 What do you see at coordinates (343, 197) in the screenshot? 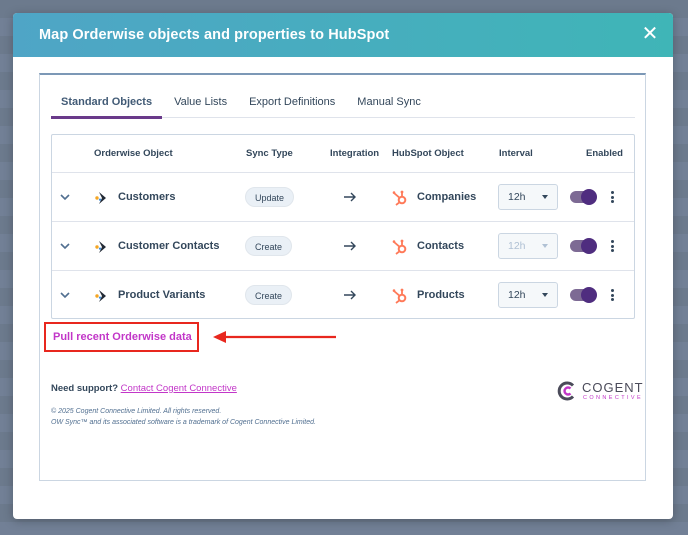
I see `table-row: Customers Update Companies 12h` at bounding box center [343, 197].